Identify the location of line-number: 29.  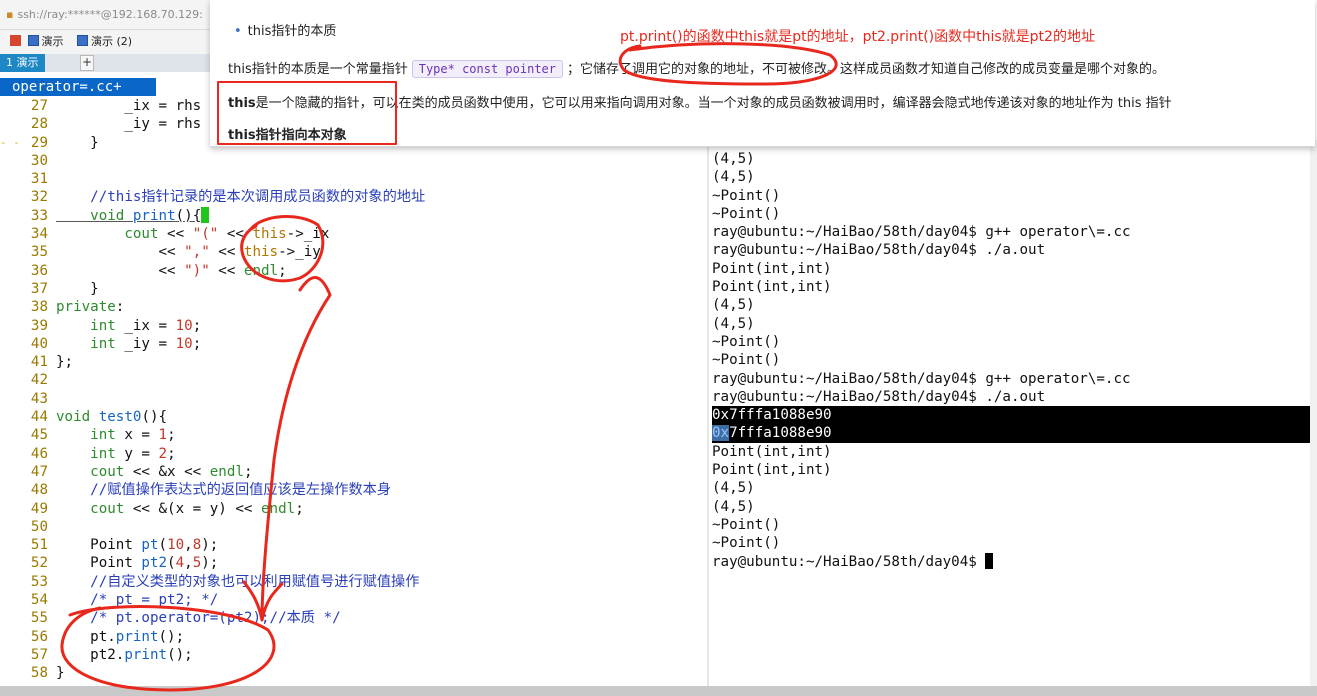
(39, 142).